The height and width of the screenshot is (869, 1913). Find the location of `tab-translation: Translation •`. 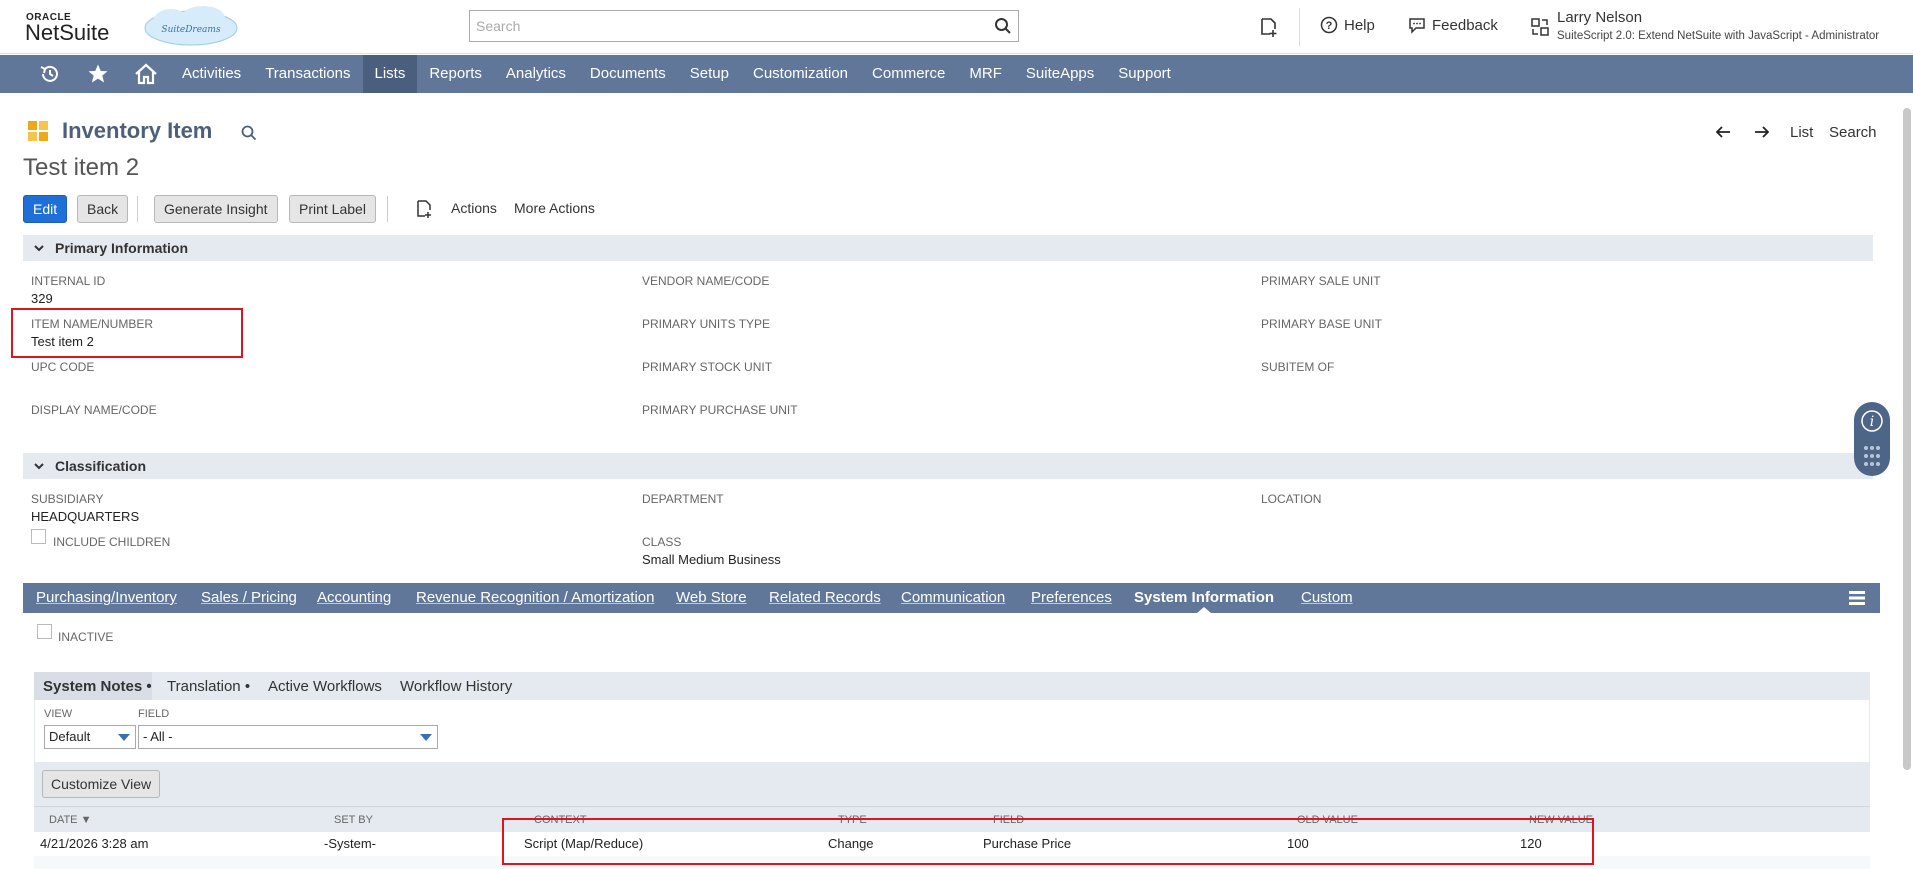

tab-translation: Translation • is located at coordinates (208, 686).